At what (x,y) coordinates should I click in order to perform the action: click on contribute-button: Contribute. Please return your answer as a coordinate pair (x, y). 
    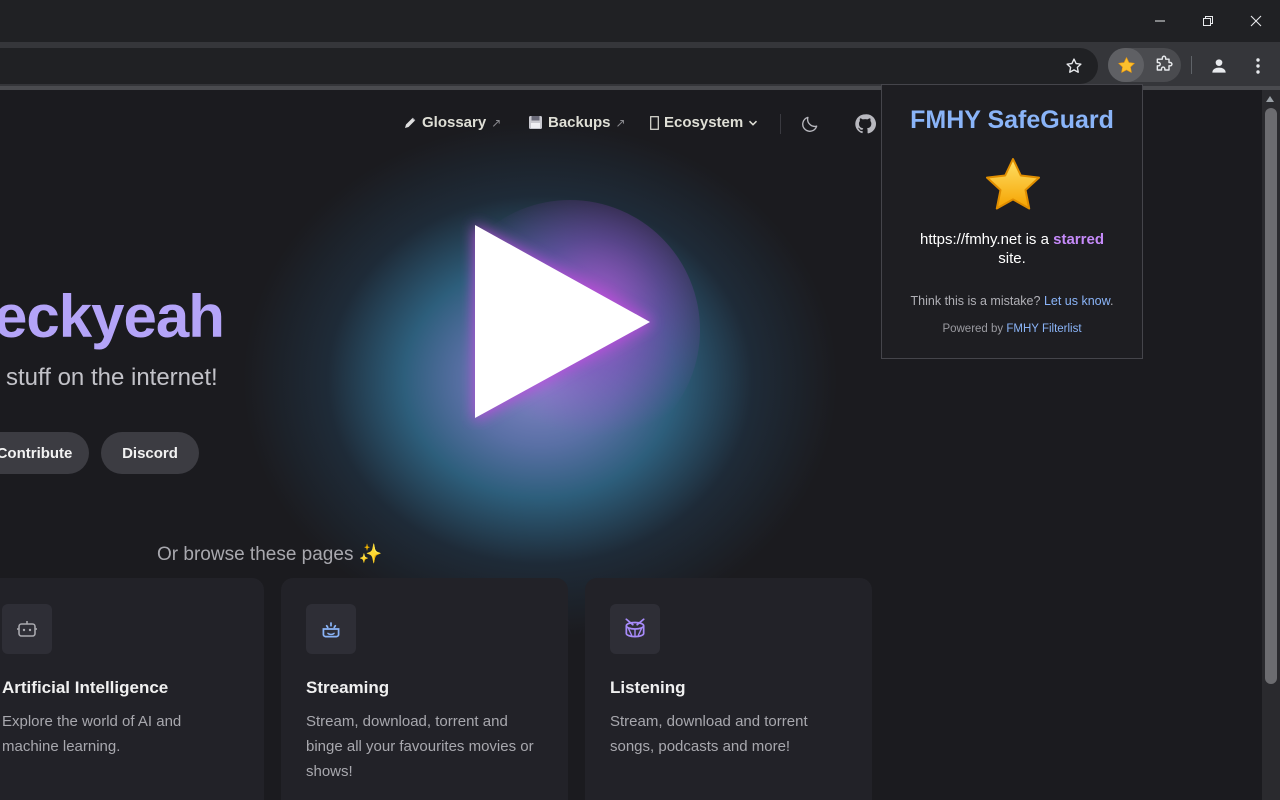
    Looking at the image, I should click on (44, 453).